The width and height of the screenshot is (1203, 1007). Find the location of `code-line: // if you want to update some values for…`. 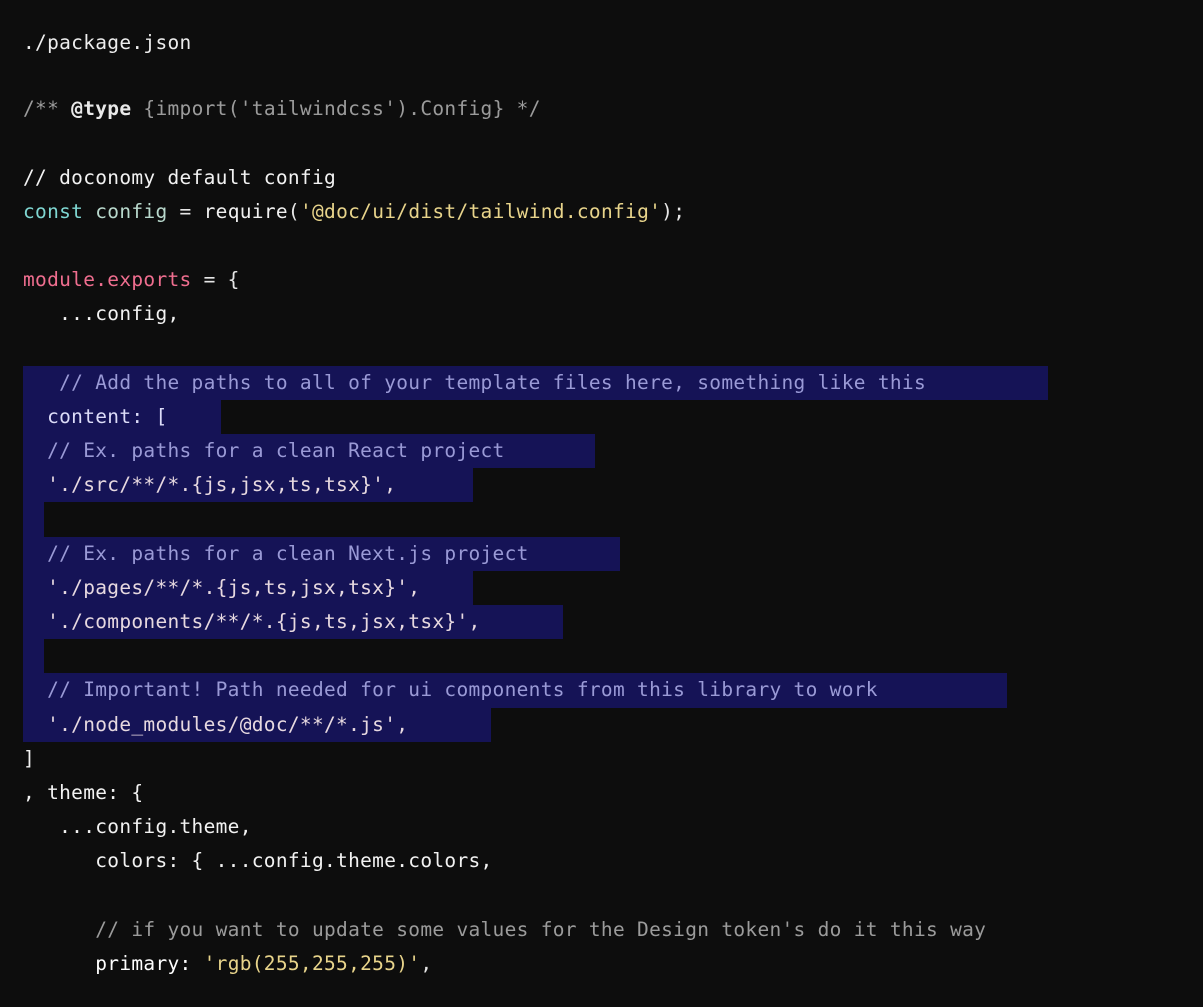

code-line: // if you want to update some values for… is located at coordinates (601, 930).